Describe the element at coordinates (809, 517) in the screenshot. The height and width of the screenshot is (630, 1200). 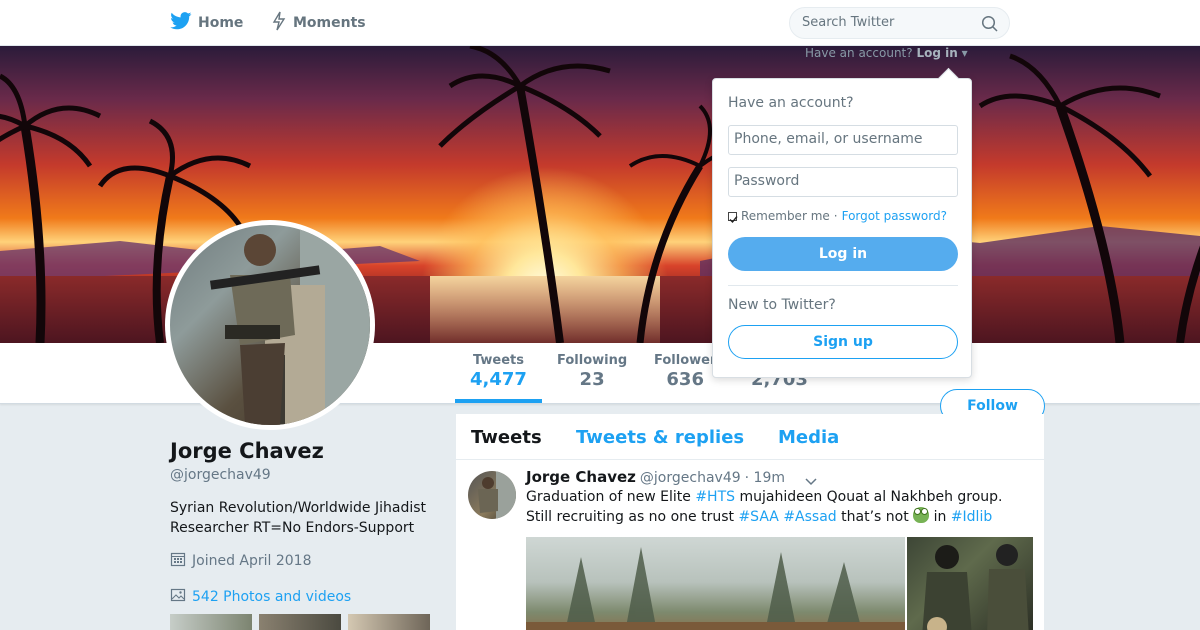
I see `hashtag-link: #Assad` at that location.